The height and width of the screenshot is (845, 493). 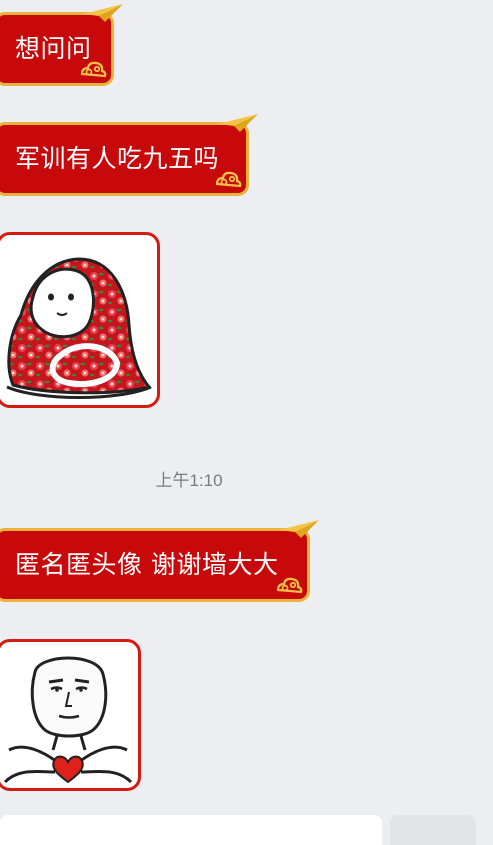 I want to click on message-bubble: 匿名匿头像 谢谢墙大大, so click(x=159, y=561).